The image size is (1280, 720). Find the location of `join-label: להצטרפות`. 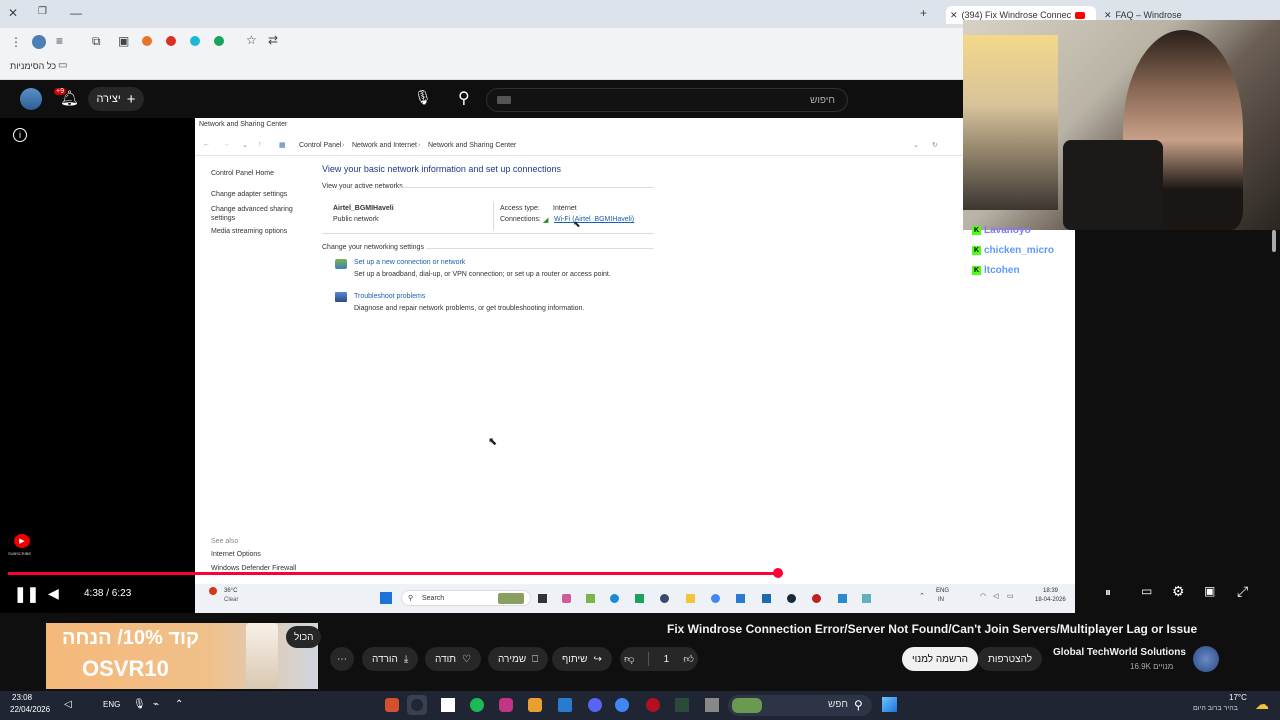

join-label: להצטרפות is located at coordinates (1010, 659).